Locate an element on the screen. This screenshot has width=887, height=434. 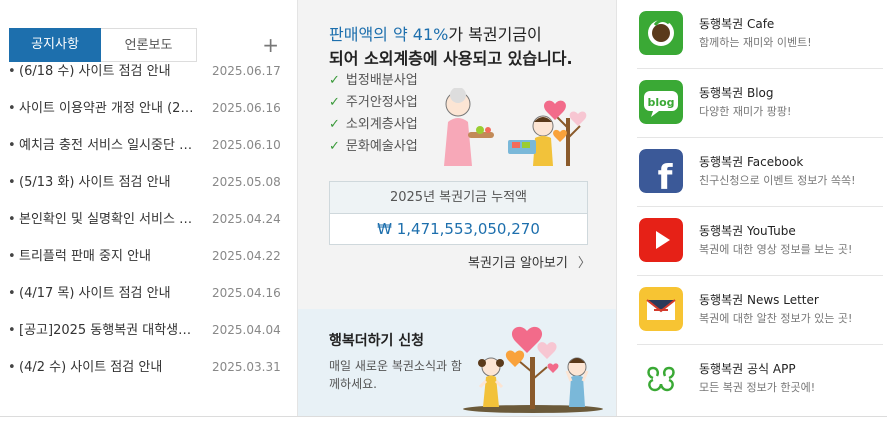
fund-link-label: 복권기금 알아보기 is located at coordinates (518, 263).